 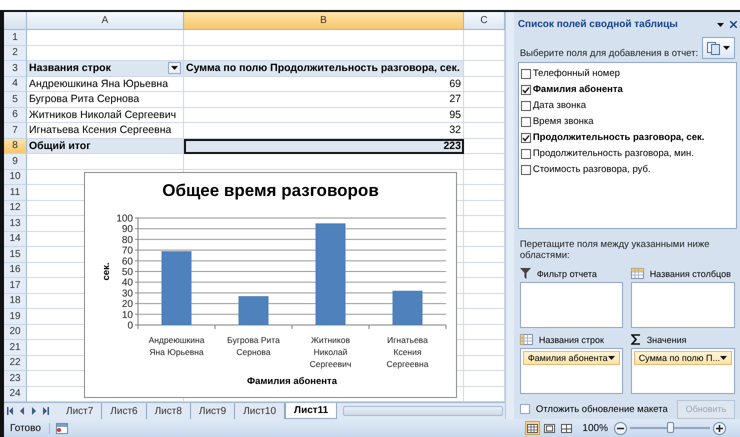 What do you see at coordinates (324, 21) in the screenshot?
I see `column-header: B` at bounding box center [324, 21].